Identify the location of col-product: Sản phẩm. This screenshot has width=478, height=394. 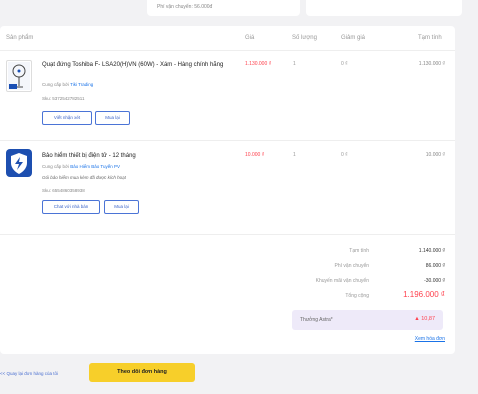
(20, 38).